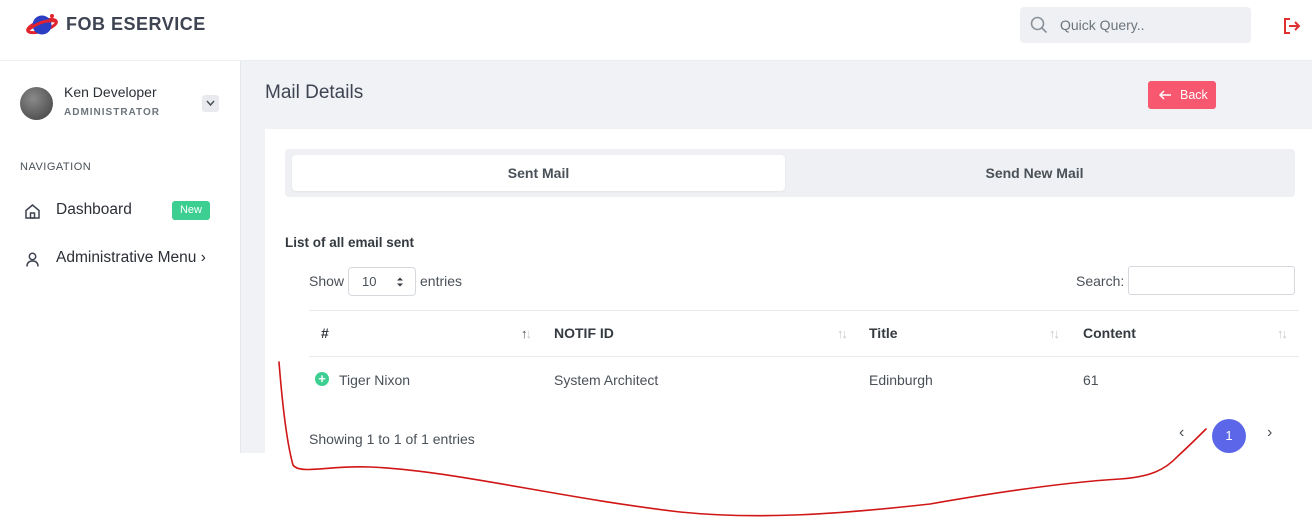 The image size is (1312, 518). I want to click on home-icon, so click(32, 211).